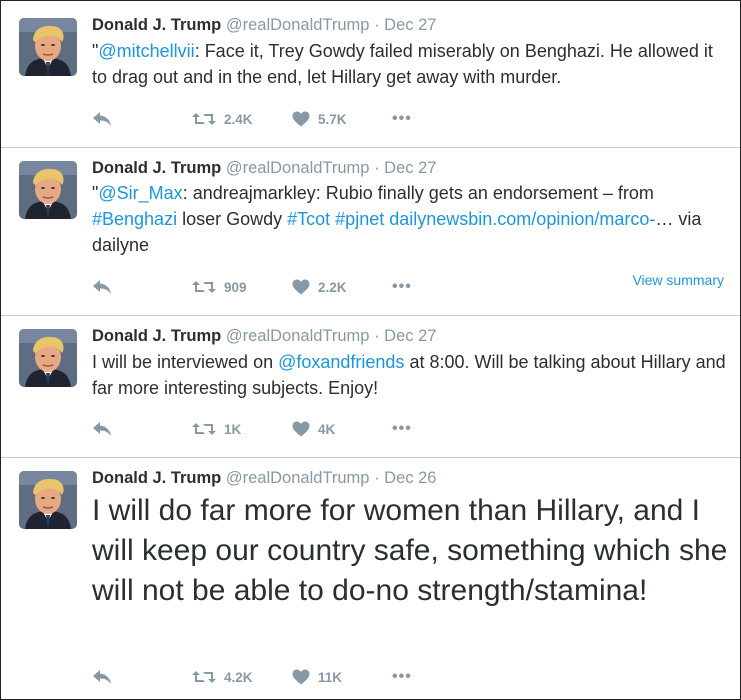 The width and height of the screenshot is (741, 700). I want to click on like-count: 11K, so click(330, 677).